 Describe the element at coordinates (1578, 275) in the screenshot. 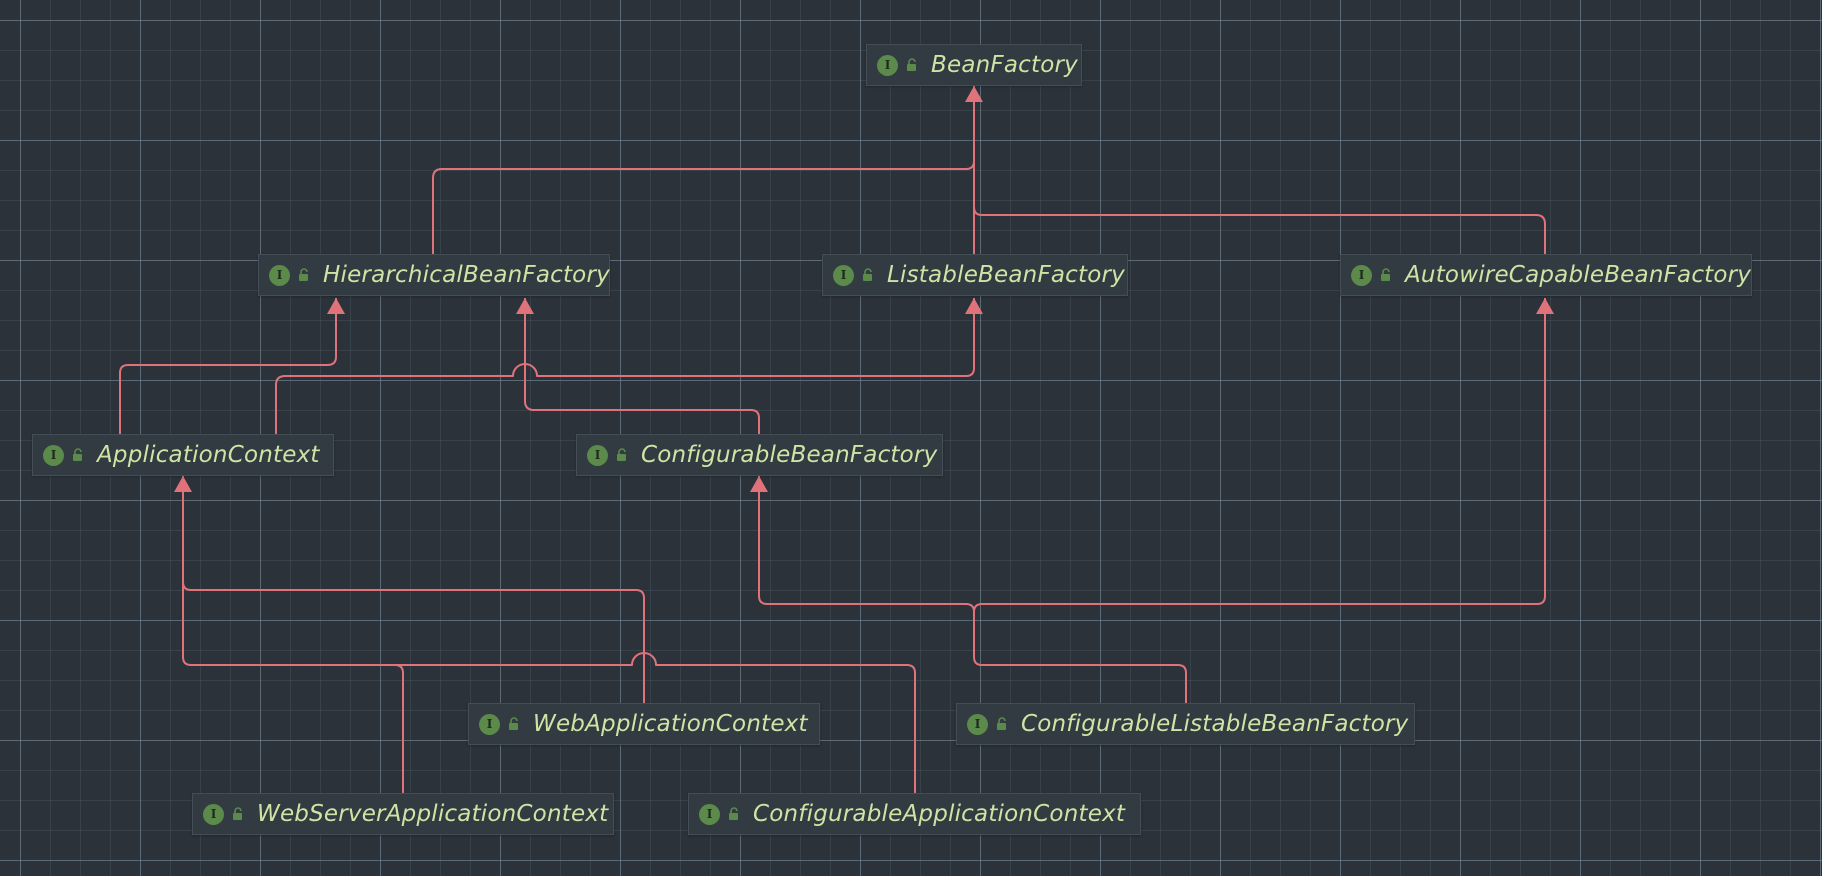

I see `node-label: AutowireCapableBeanFactory` at that location.